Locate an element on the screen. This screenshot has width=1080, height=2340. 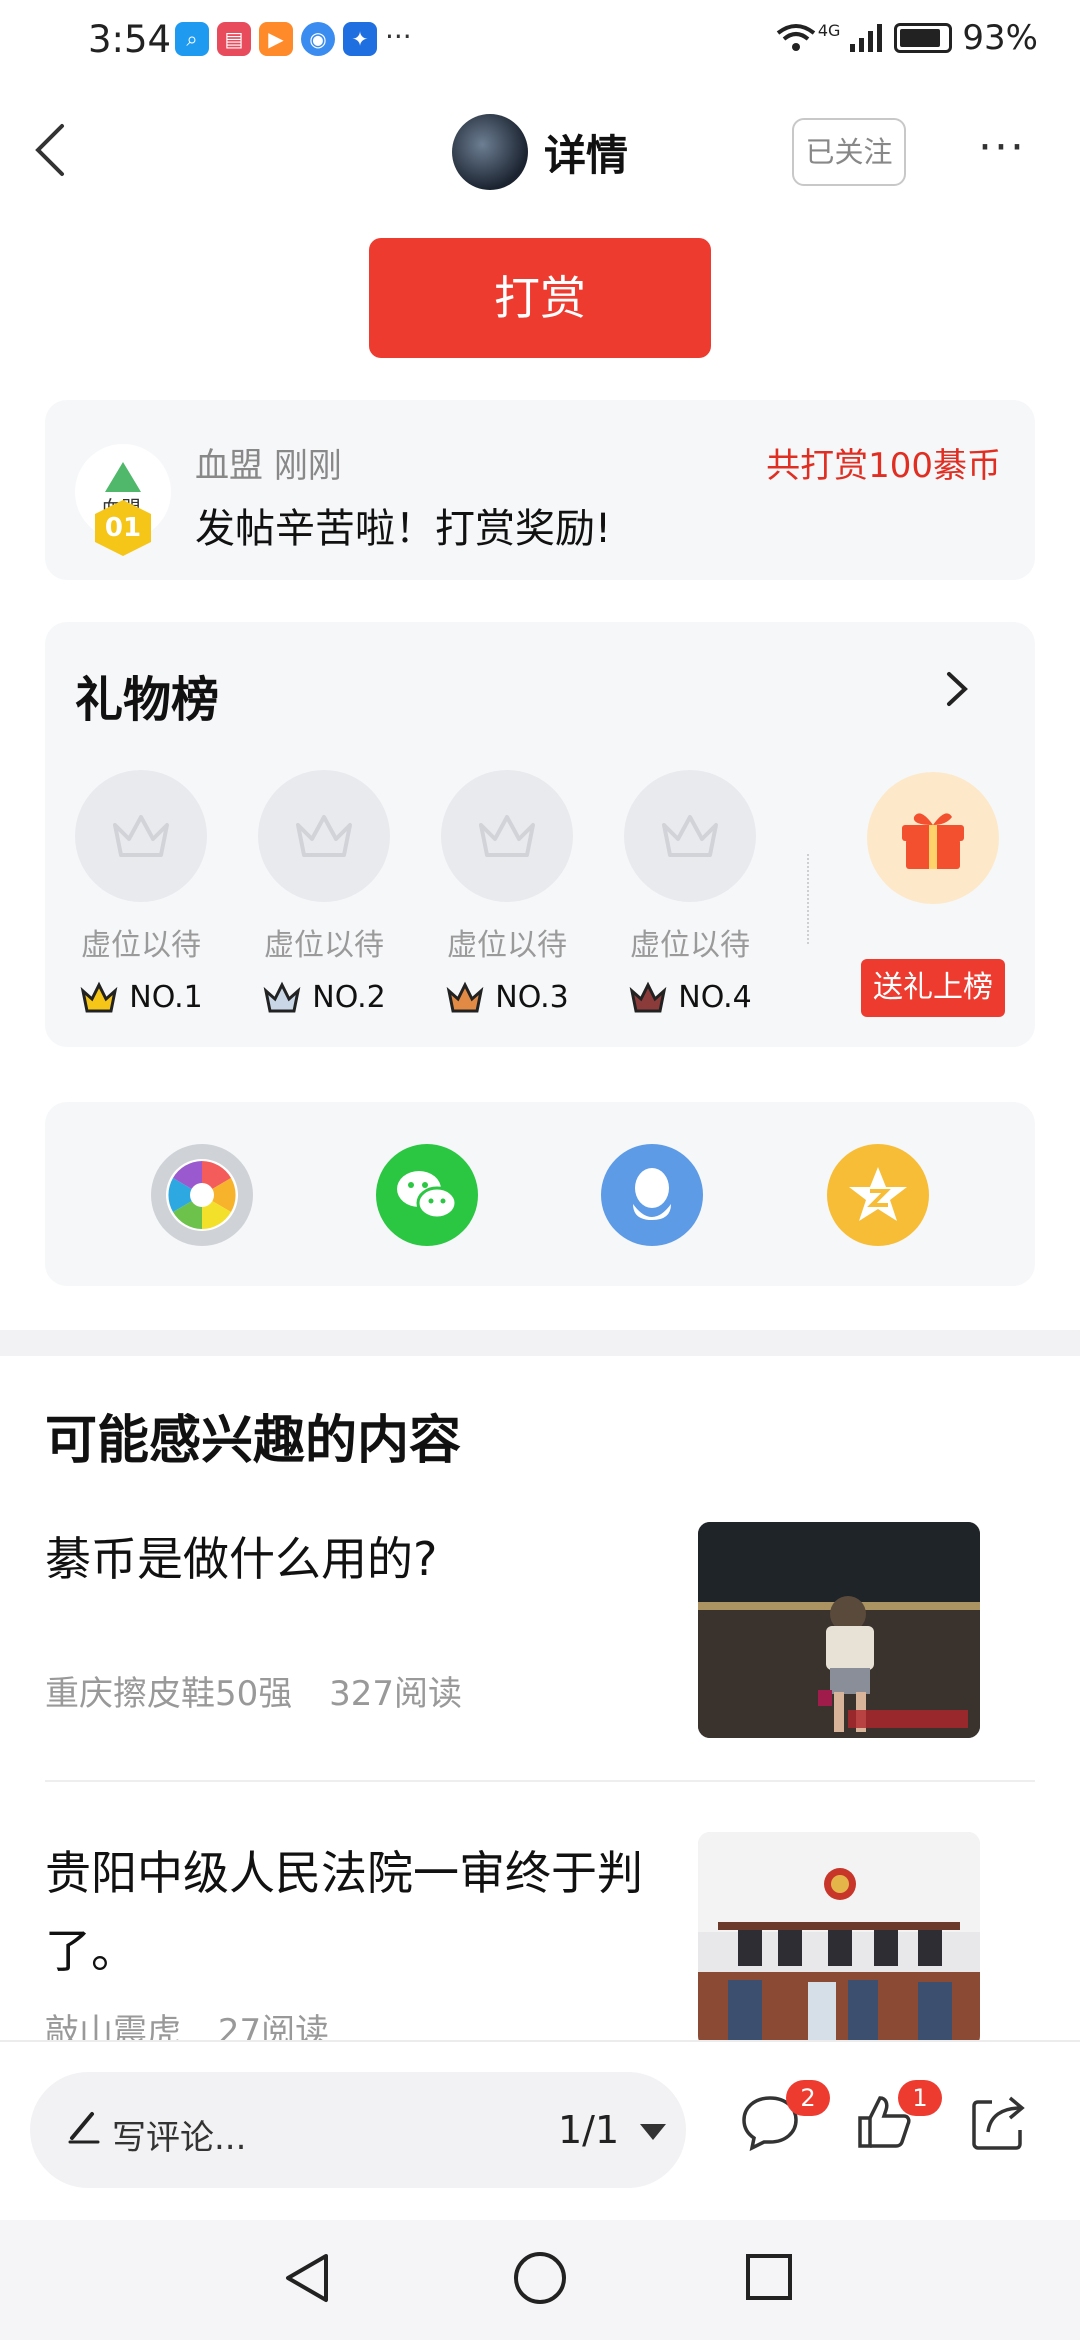
rank-label: NO.1 is located at coordinates (166, 997).